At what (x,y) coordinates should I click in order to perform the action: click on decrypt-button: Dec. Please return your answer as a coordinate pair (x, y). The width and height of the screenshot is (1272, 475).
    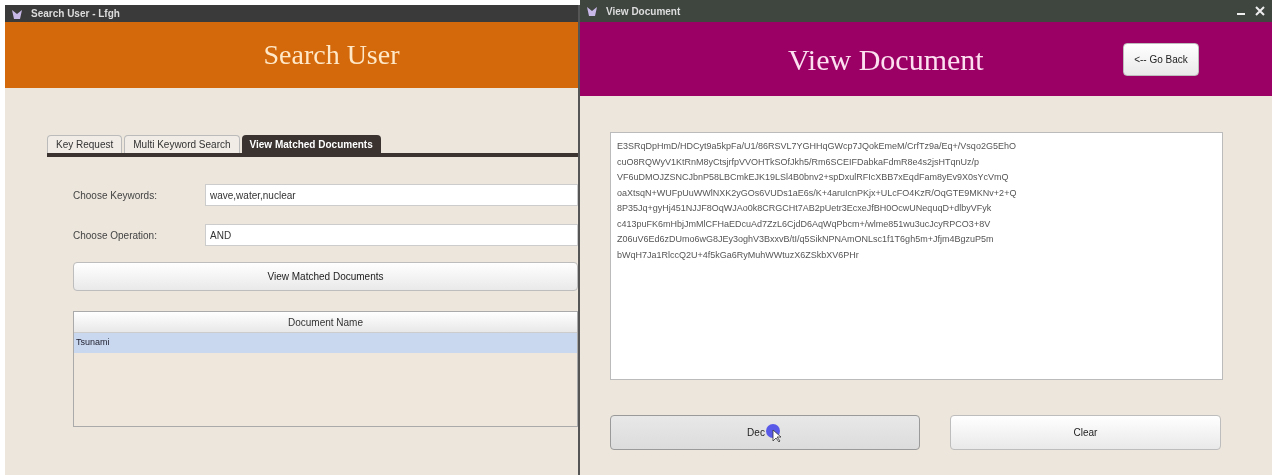
    Looking at the image, I should click on (765, 432).